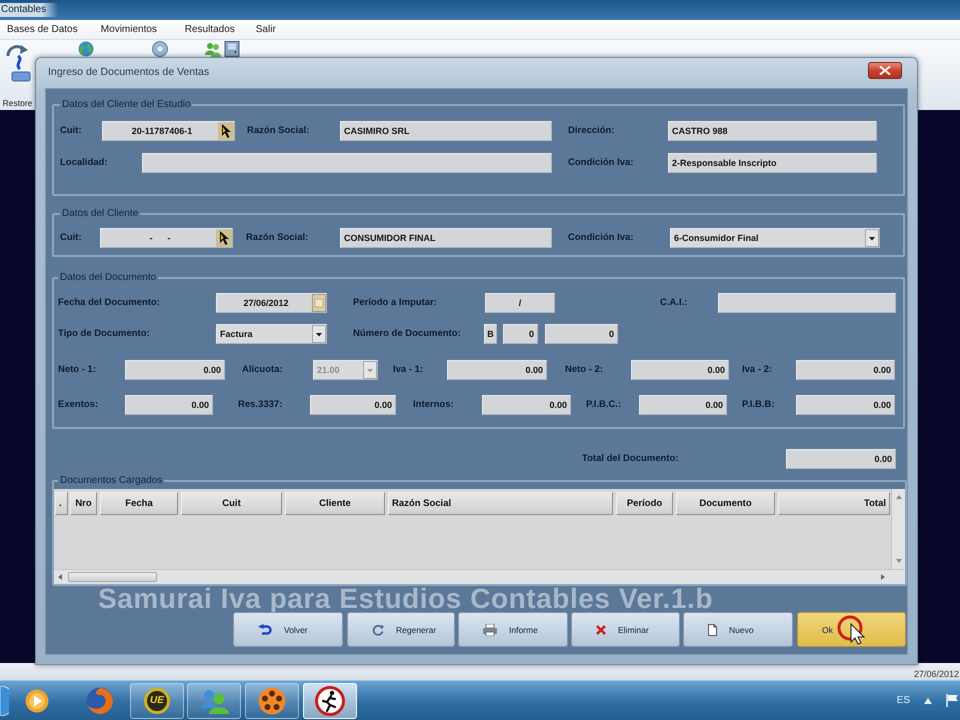  I want to click on scrollbar-thumb, so click(112, 577).